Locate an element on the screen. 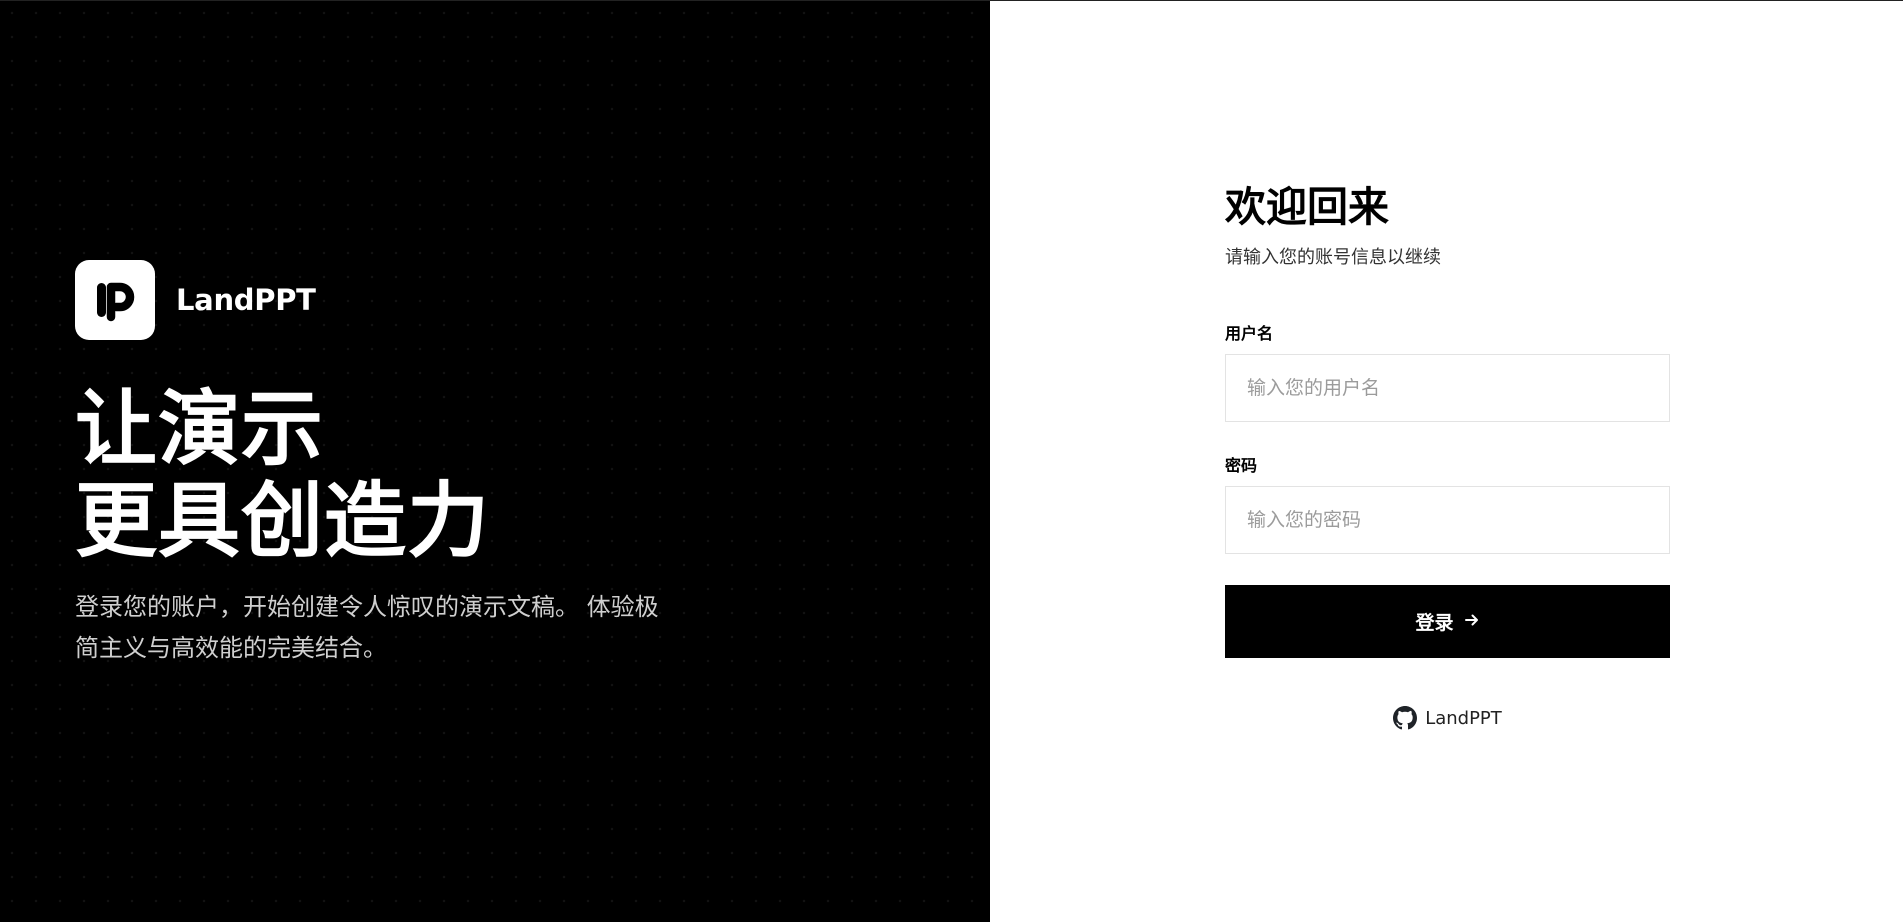 The width and height of the screenshot is (1903, 922). lp-logo-icon is located at coordinates (116, 302).